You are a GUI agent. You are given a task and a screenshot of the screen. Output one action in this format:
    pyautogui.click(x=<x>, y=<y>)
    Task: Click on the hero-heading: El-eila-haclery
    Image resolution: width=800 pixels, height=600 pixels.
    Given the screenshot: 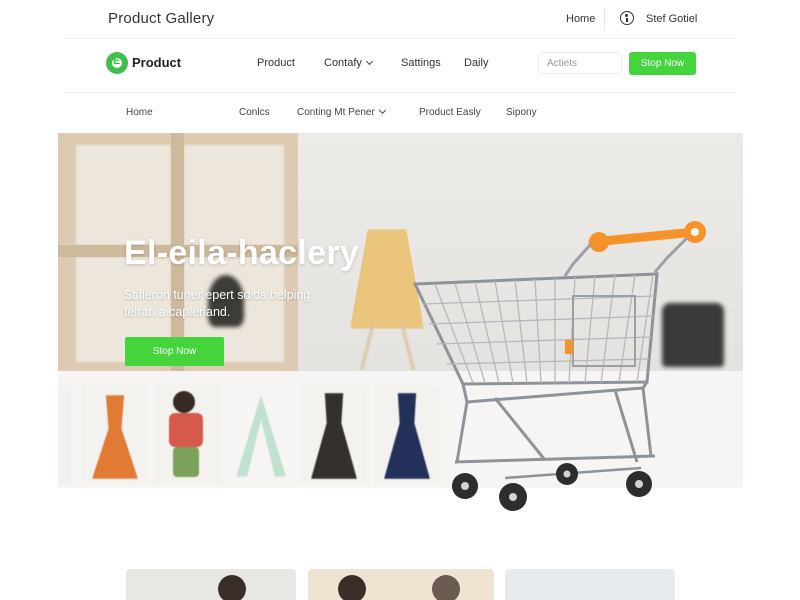 What is the action you would take?
    pyautogui.click(x=242, y=253)
    